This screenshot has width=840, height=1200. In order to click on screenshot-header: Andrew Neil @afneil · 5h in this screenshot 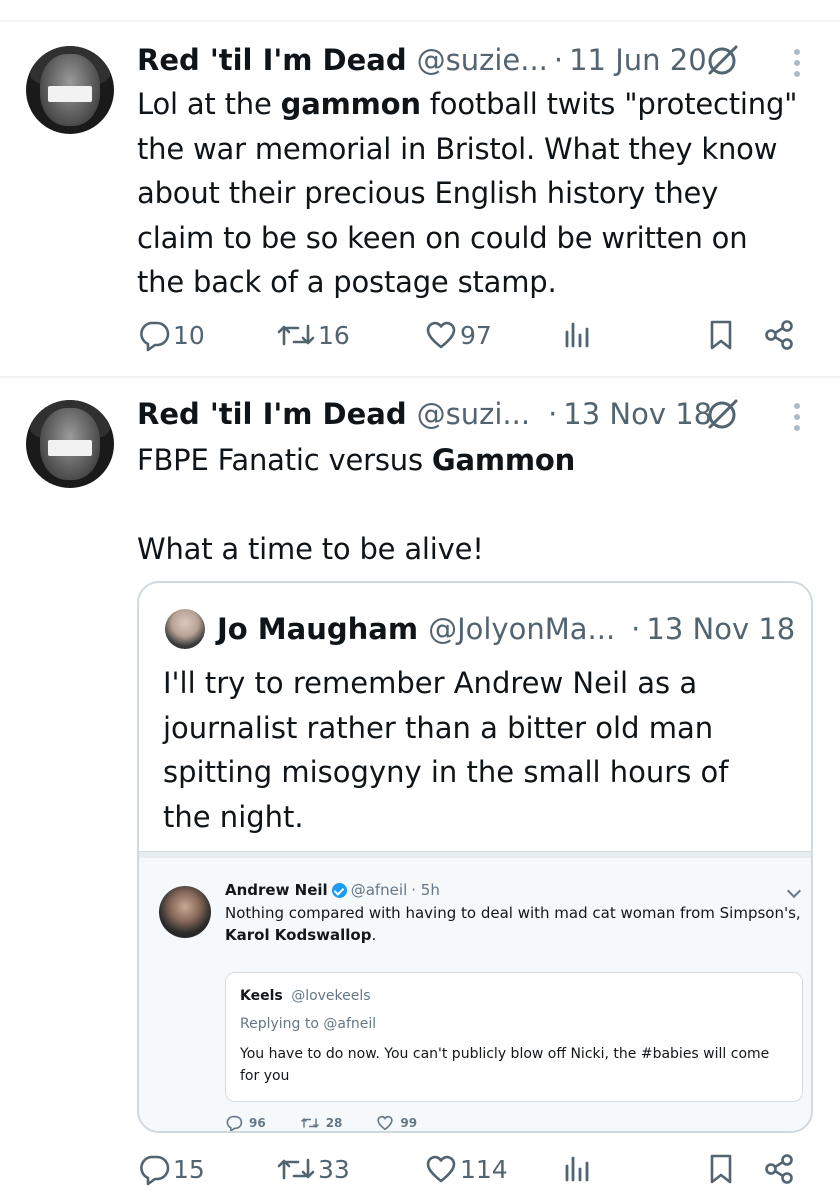, I will do `click(332, 890)`.